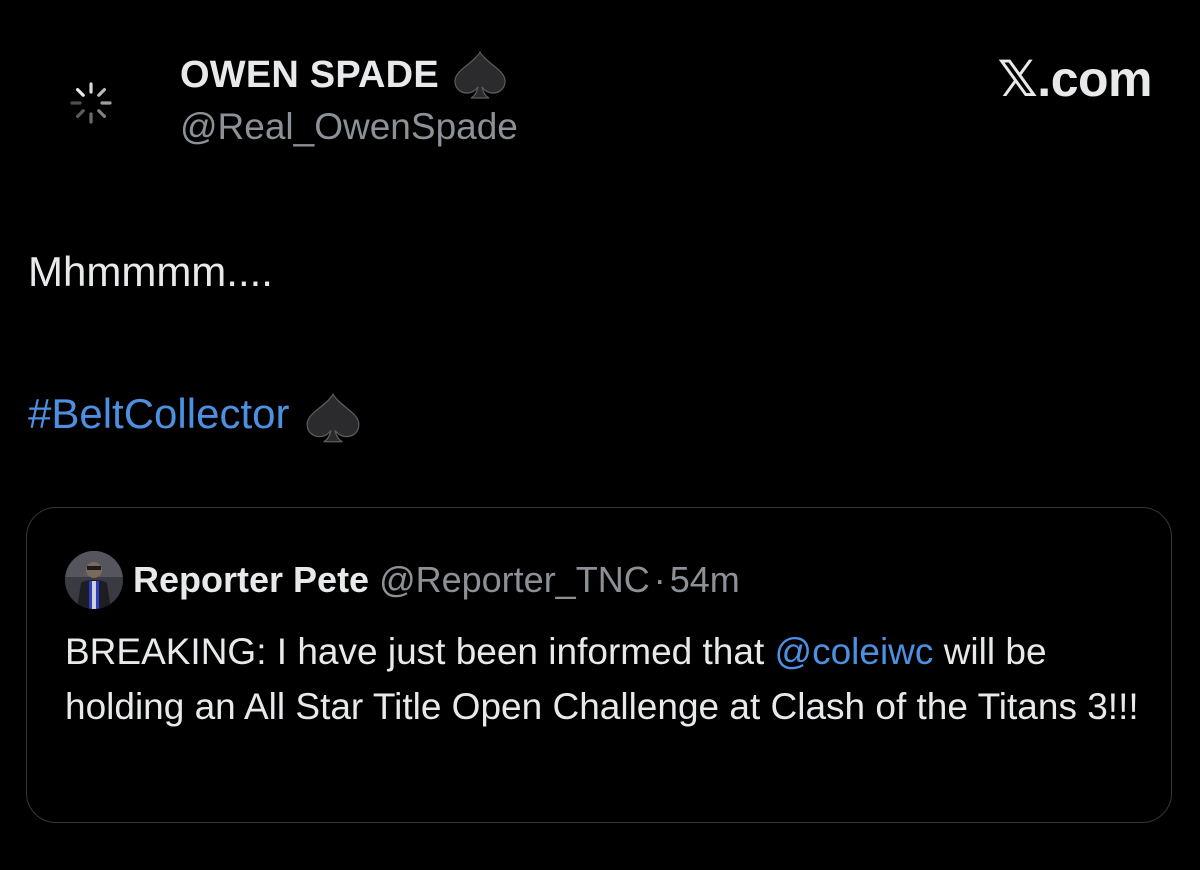 This screenshot has width=1200, height=870. What do you see at coordinates (854, 651) in the screenshot?
I see `mention-link: @coleiwc` at bounding box center [854, 651].